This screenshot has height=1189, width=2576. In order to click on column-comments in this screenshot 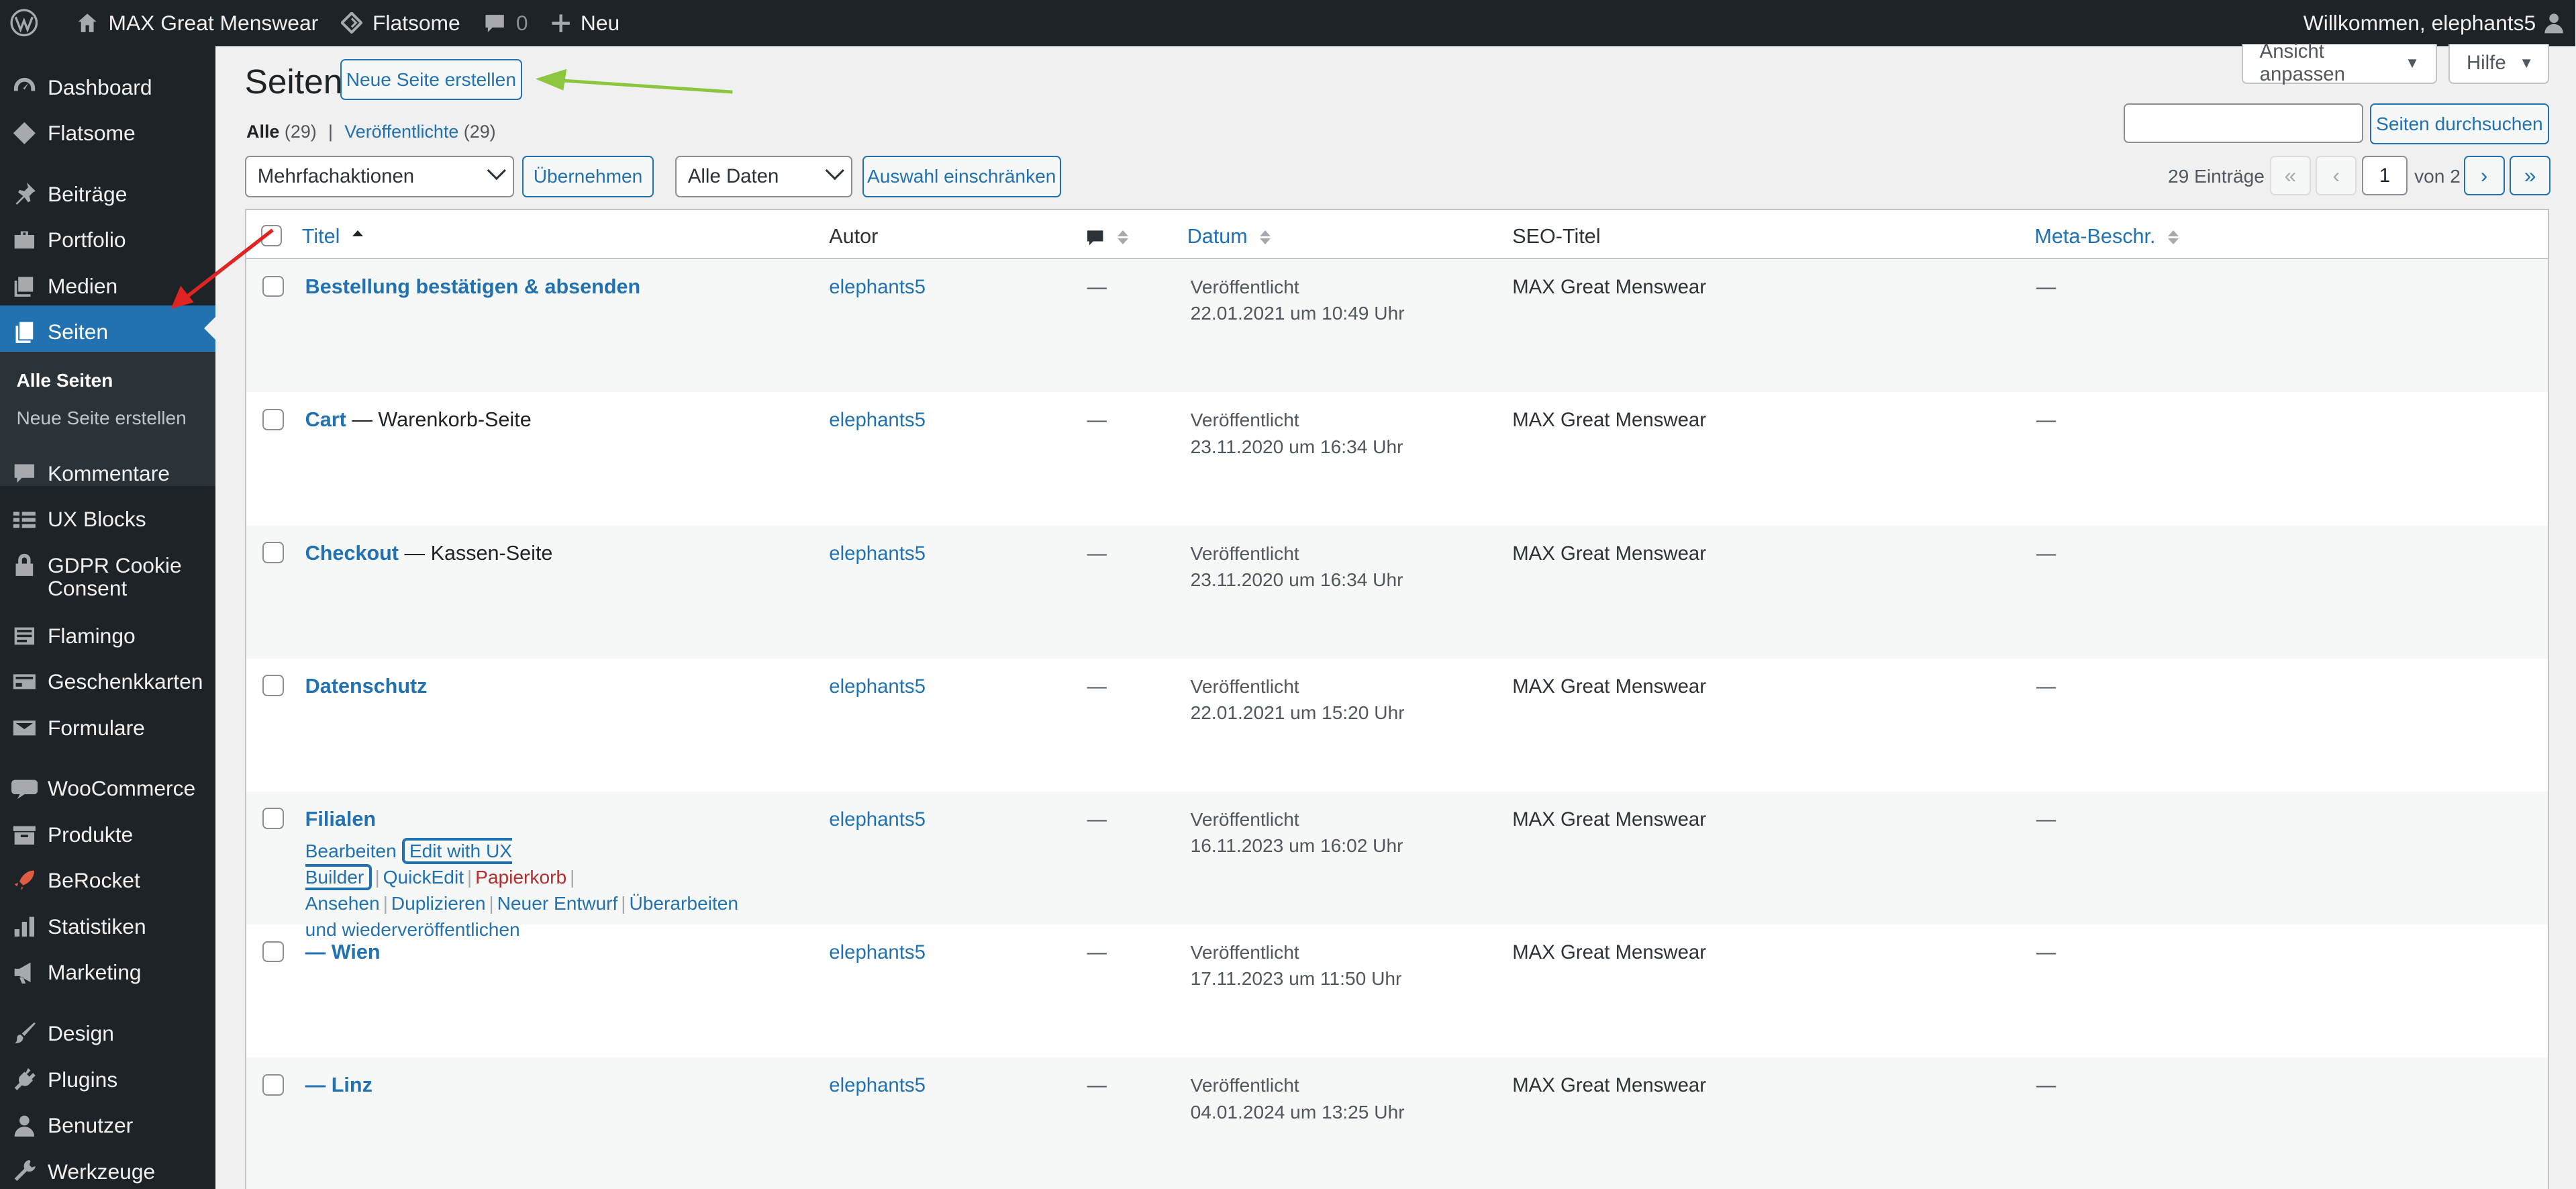, I will do `click(1107, 237)`.